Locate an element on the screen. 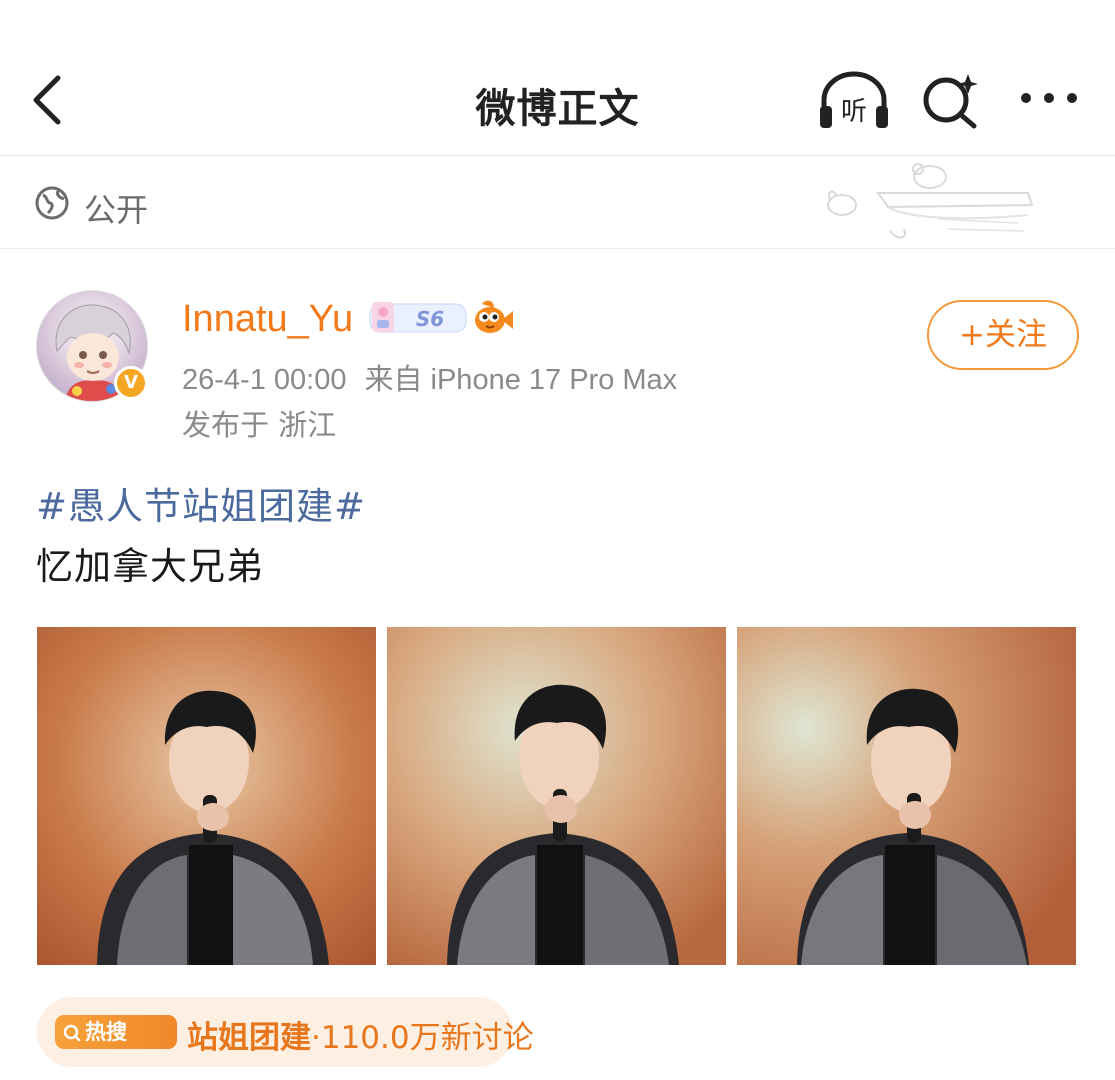 The height and width of the screenshot is (1080, 1115). verified-badge-icon: V is located at coordinates (131, 383).